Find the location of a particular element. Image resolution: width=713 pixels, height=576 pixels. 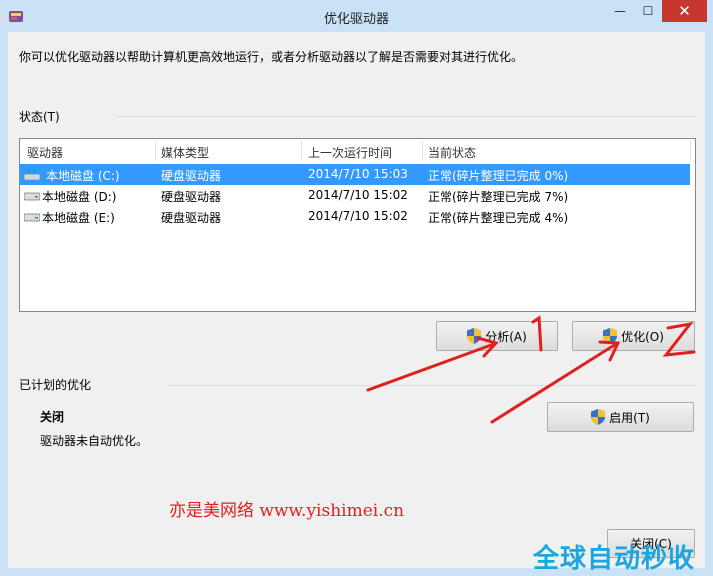

annotation-overlay is located at coordinates (531, 369).